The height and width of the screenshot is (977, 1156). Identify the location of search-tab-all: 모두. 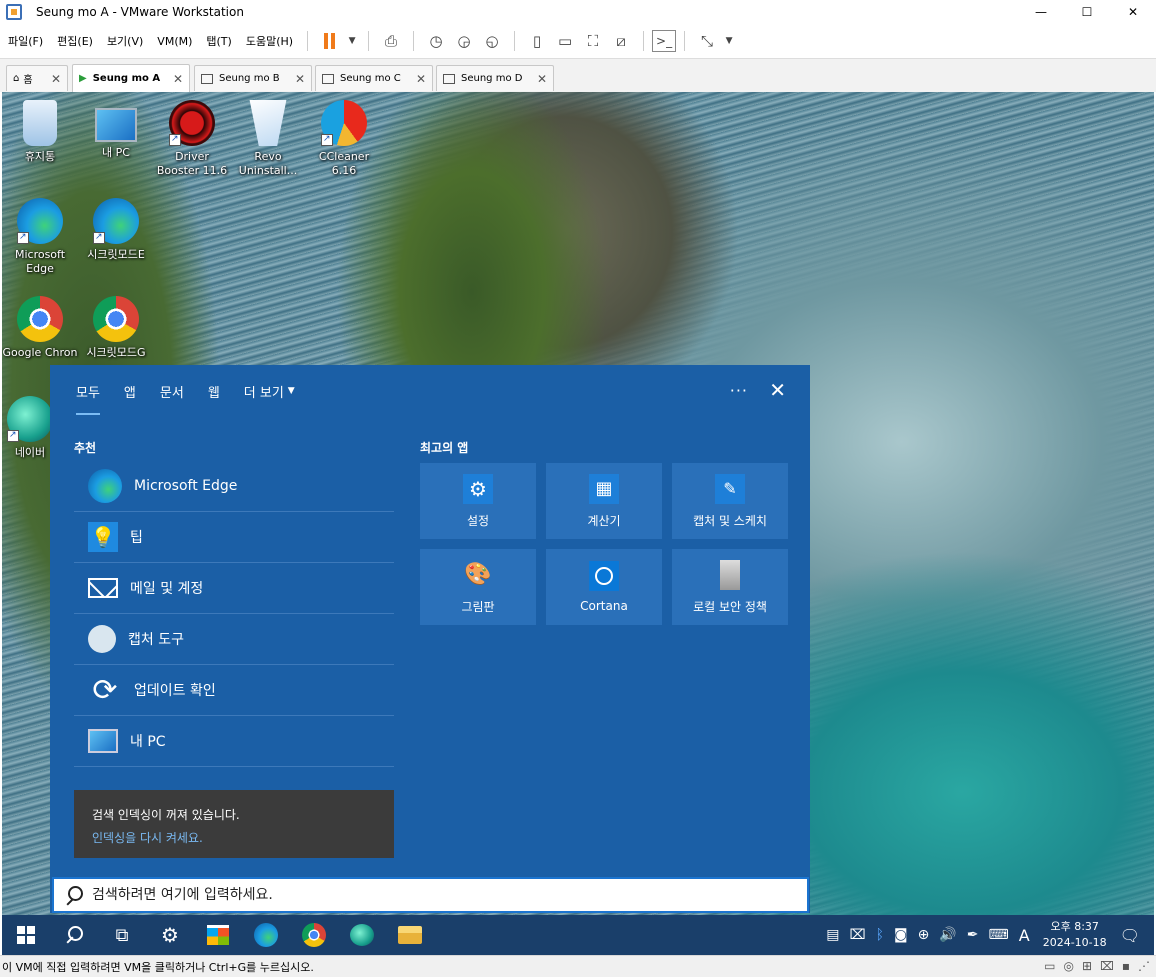
(88, 391).